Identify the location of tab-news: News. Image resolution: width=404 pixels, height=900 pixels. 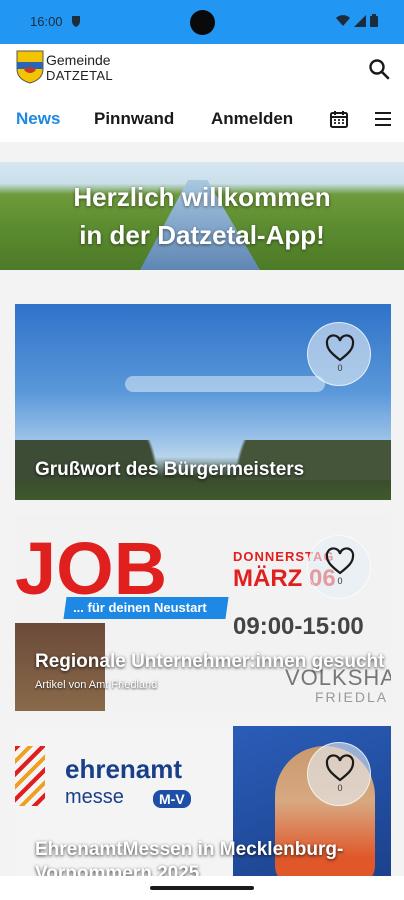
(38, 119).